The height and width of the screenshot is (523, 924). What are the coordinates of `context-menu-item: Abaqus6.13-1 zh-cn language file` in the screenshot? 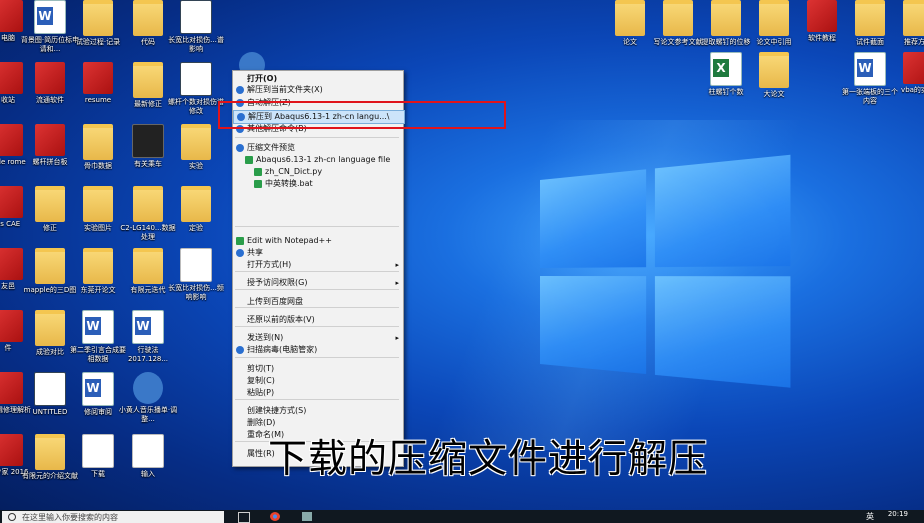 It's located at (318, 160).